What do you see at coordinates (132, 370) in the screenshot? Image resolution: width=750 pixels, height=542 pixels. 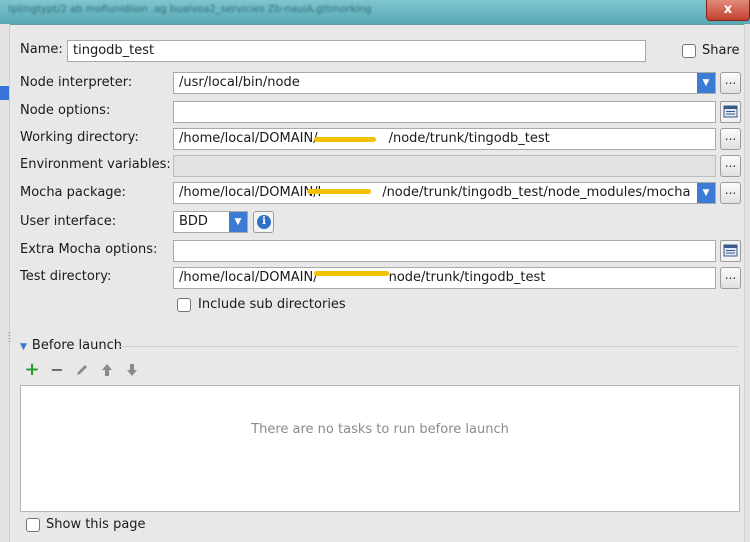 I see `move-down-icon` at bounding box center [132, 370].